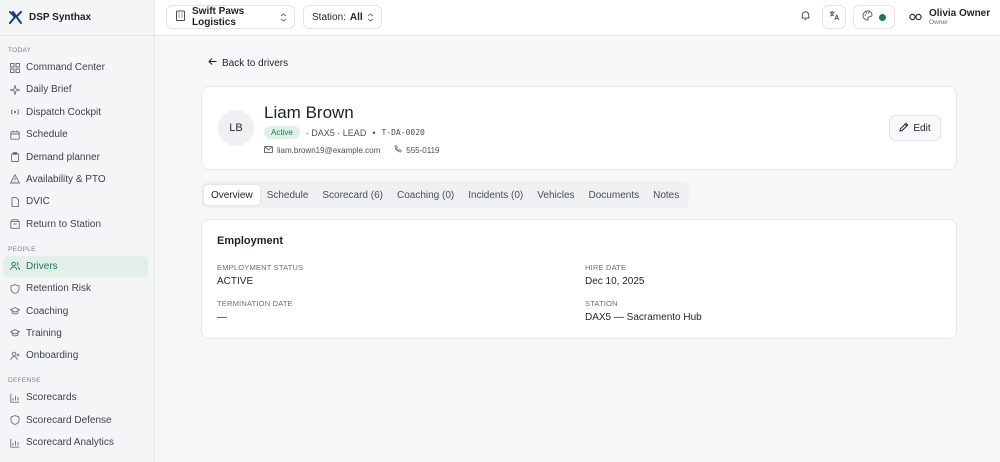  I want to click on sidebar-item-return-to-station: Return to Station, so click(75, 224).